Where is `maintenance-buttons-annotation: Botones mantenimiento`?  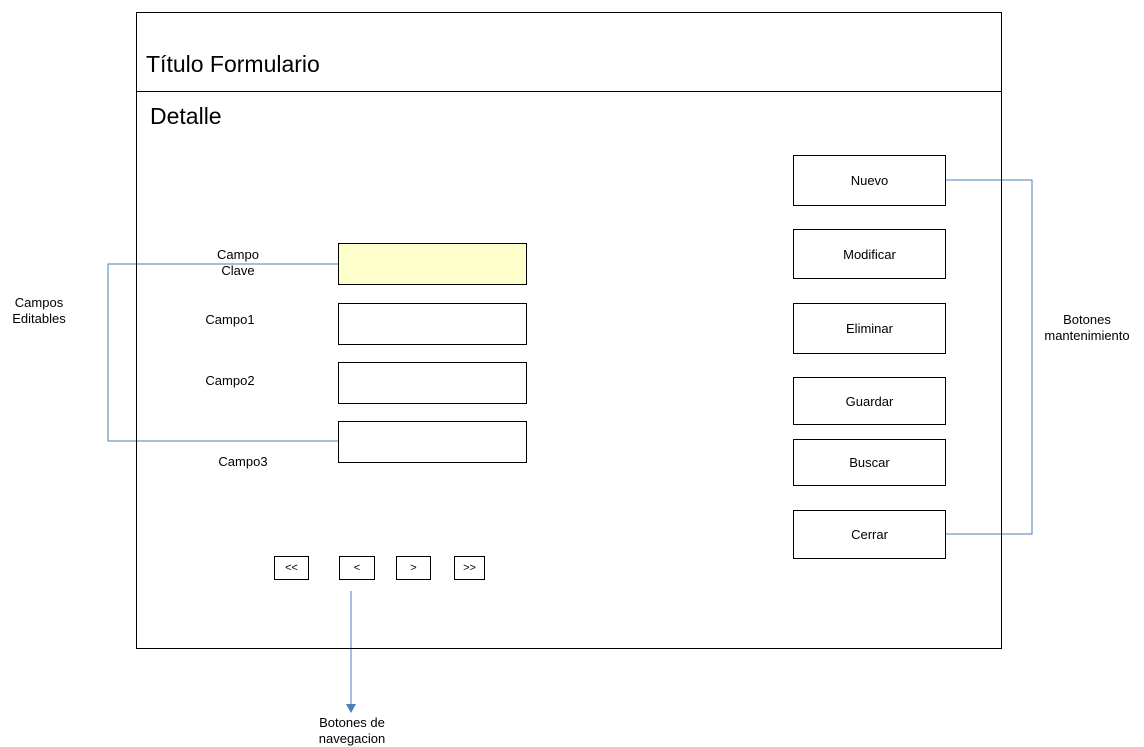 maintenance-buttons-annotation: Botones mantenimiento is located at coordinates (1087, 328).